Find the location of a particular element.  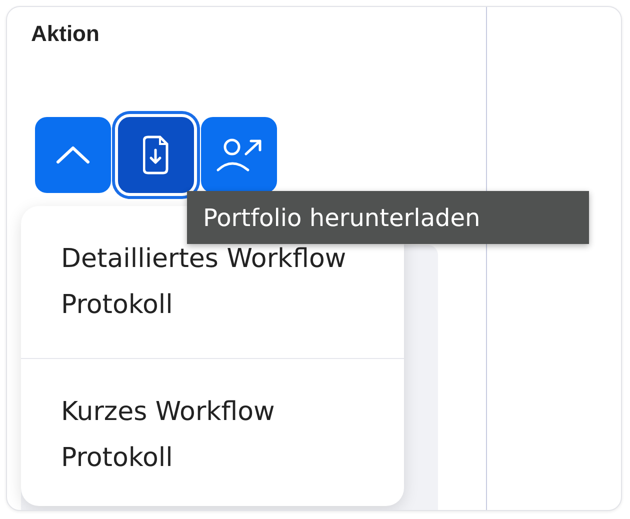

chevron-up-icon is located at coordinates (73, 155).